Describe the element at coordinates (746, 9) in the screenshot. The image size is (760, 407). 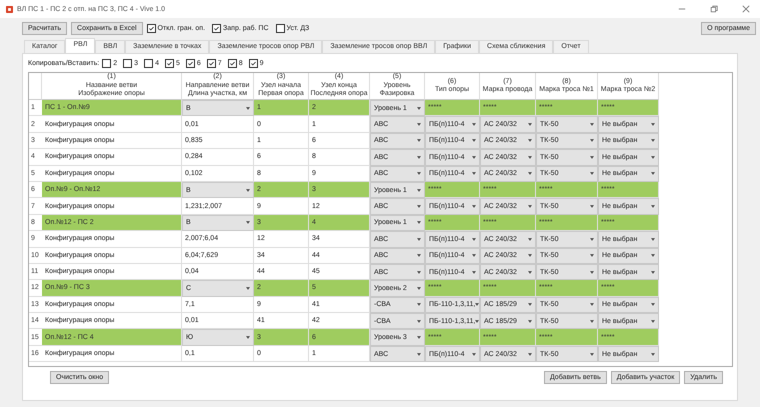
I see `close-icon` at that location.